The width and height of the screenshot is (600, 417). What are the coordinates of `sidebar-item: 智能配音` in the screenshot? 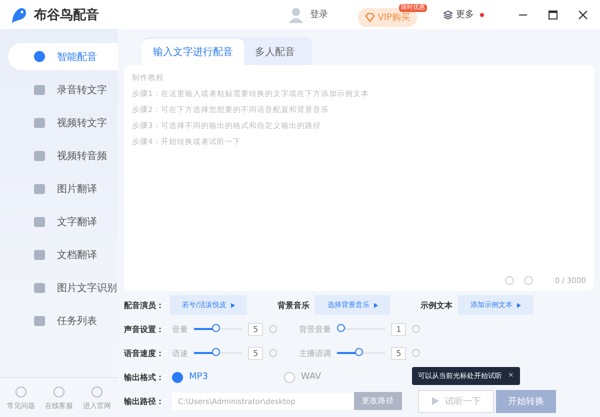 It's located at (63, 56).